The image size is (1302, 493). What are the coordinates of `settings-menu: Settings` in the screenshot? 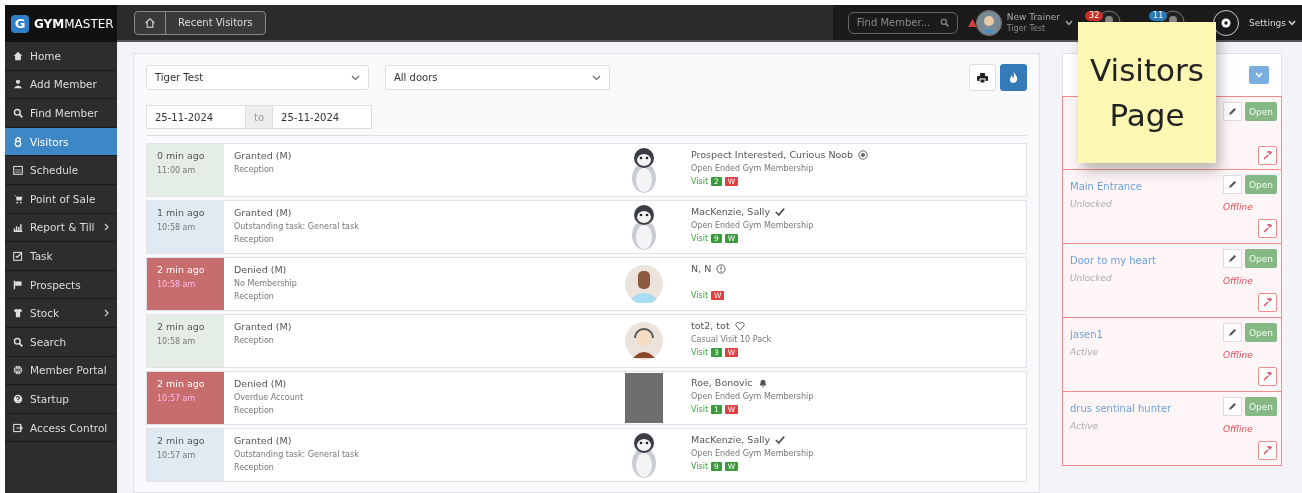 It's located at (1272, 22).